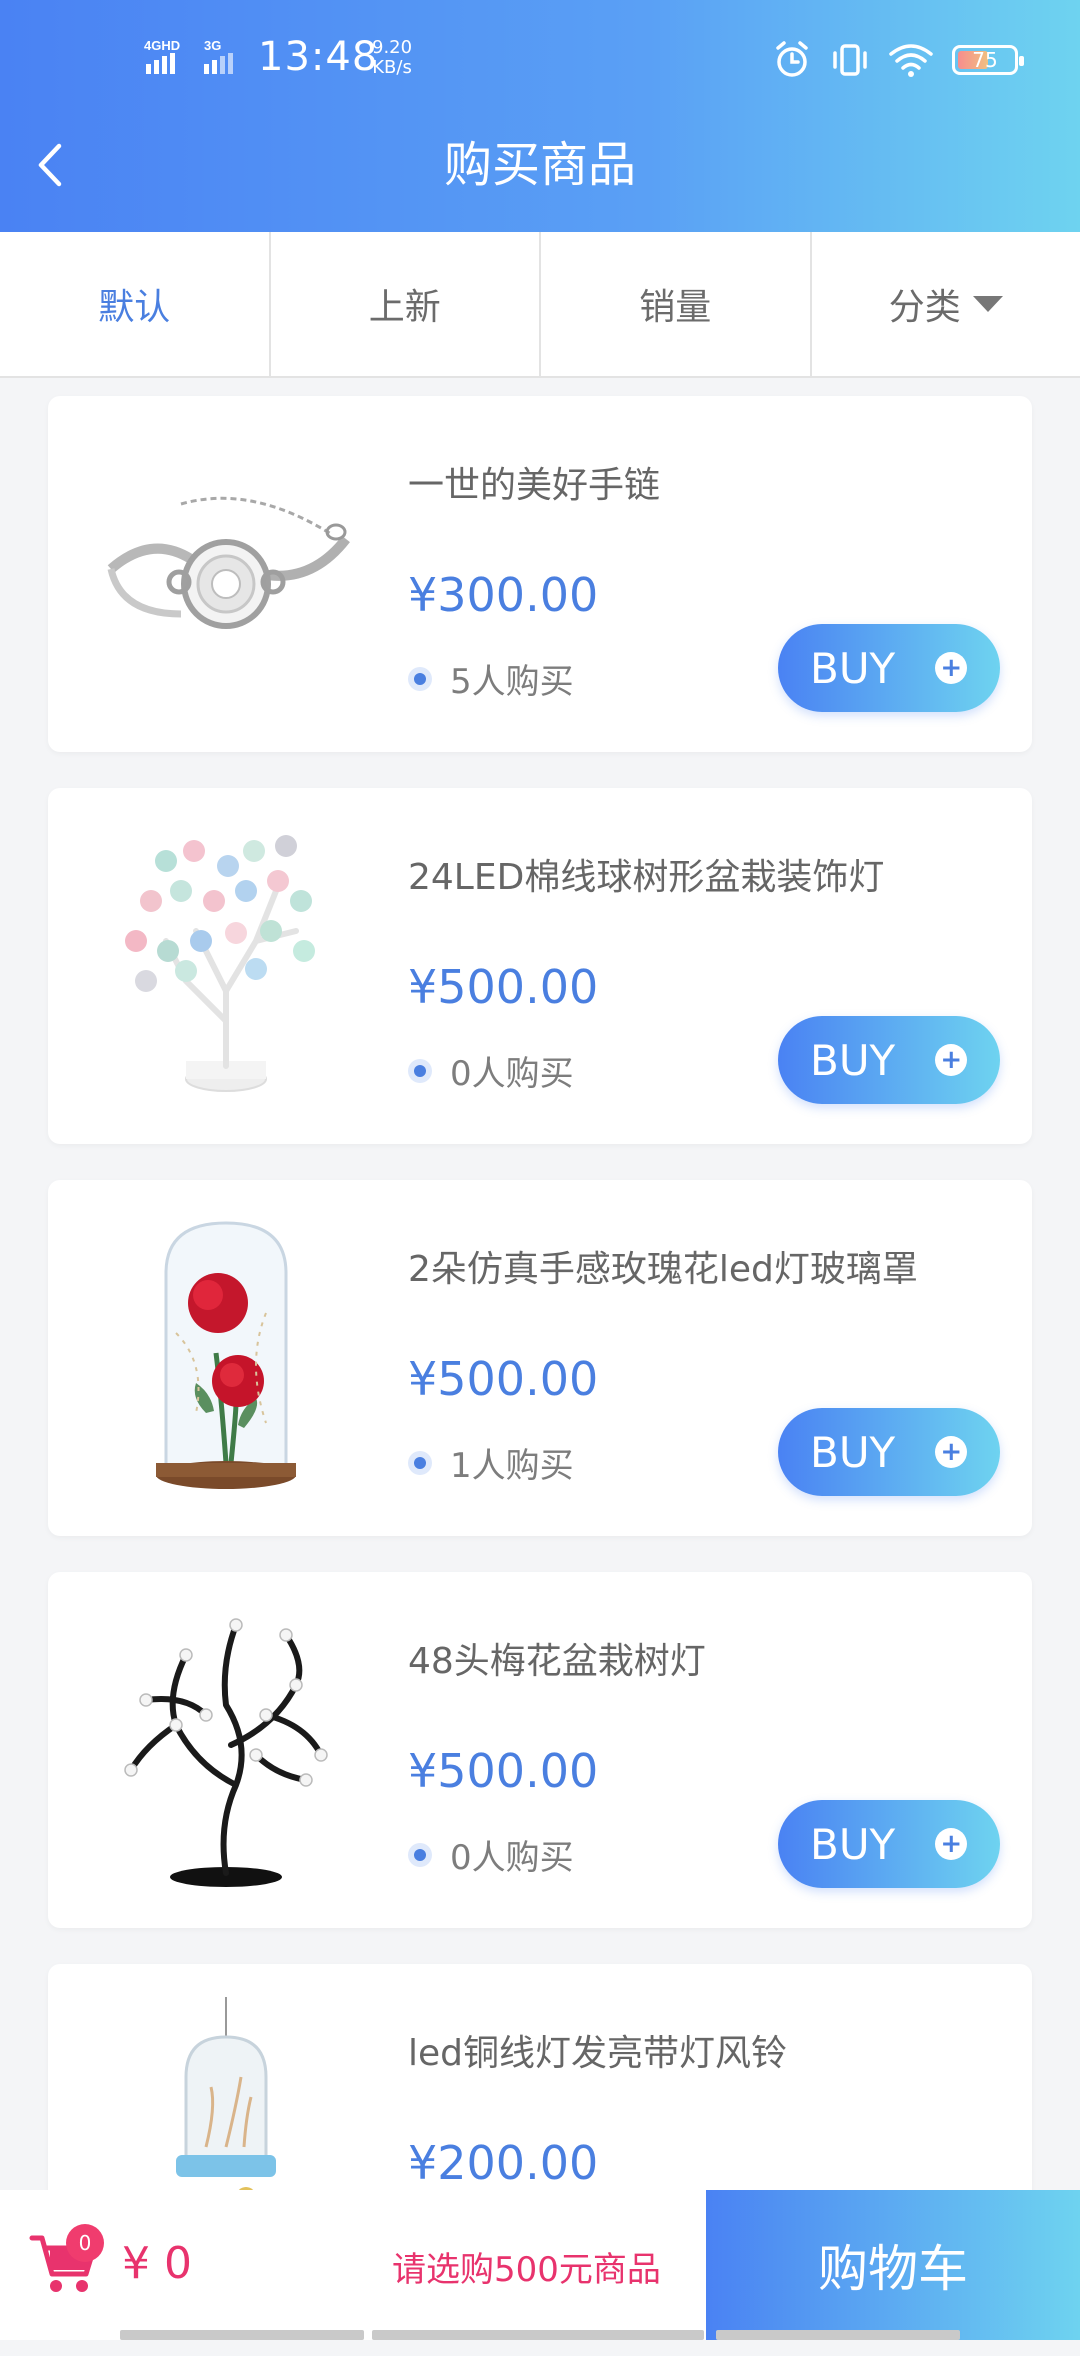 This screenshot has width=1080, height=2356. I want to click on product-name: 一世的美好手链, so click(534, 482).